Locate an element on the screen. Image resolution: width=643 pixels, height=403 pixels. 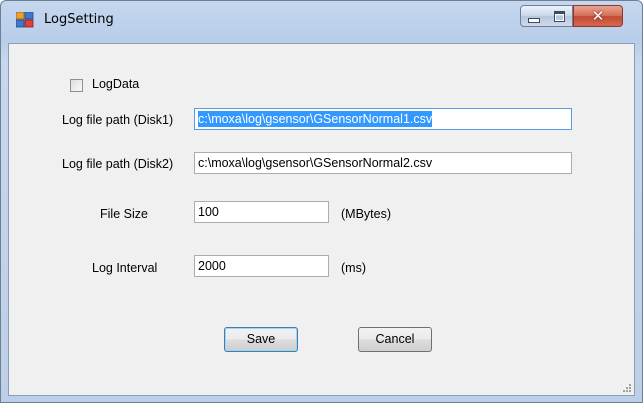
close-button: ✕ is located at coordinates (598, 16).